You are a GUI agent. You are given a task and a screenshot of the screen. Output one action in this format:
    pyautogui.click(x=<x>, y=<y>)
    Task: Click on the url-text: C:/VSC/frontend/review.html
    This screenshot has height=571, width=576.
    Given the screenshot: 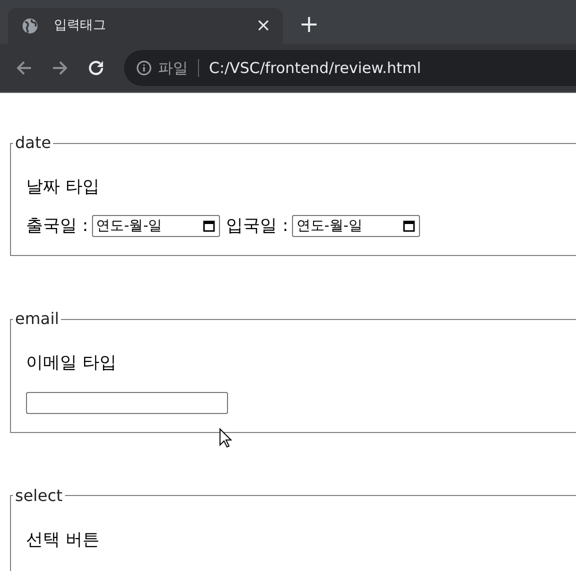 What is the action you would take?
    pyautogui.click(x=315, y=68)
    